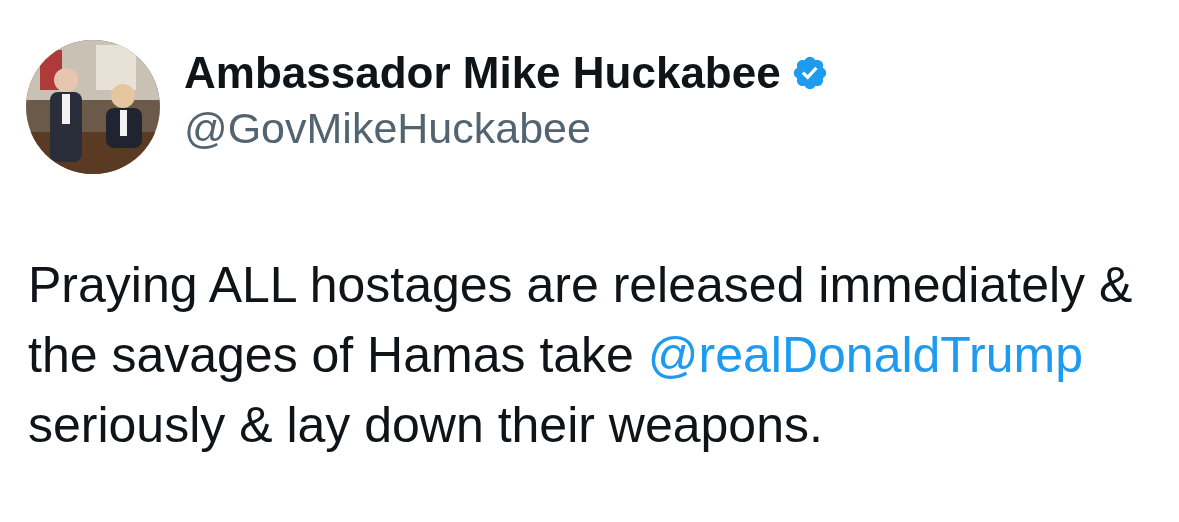 This screenshot has height=522, width=1179. I want to click on author-name: Ambassador Mike Huckabee, so click(482, 73).